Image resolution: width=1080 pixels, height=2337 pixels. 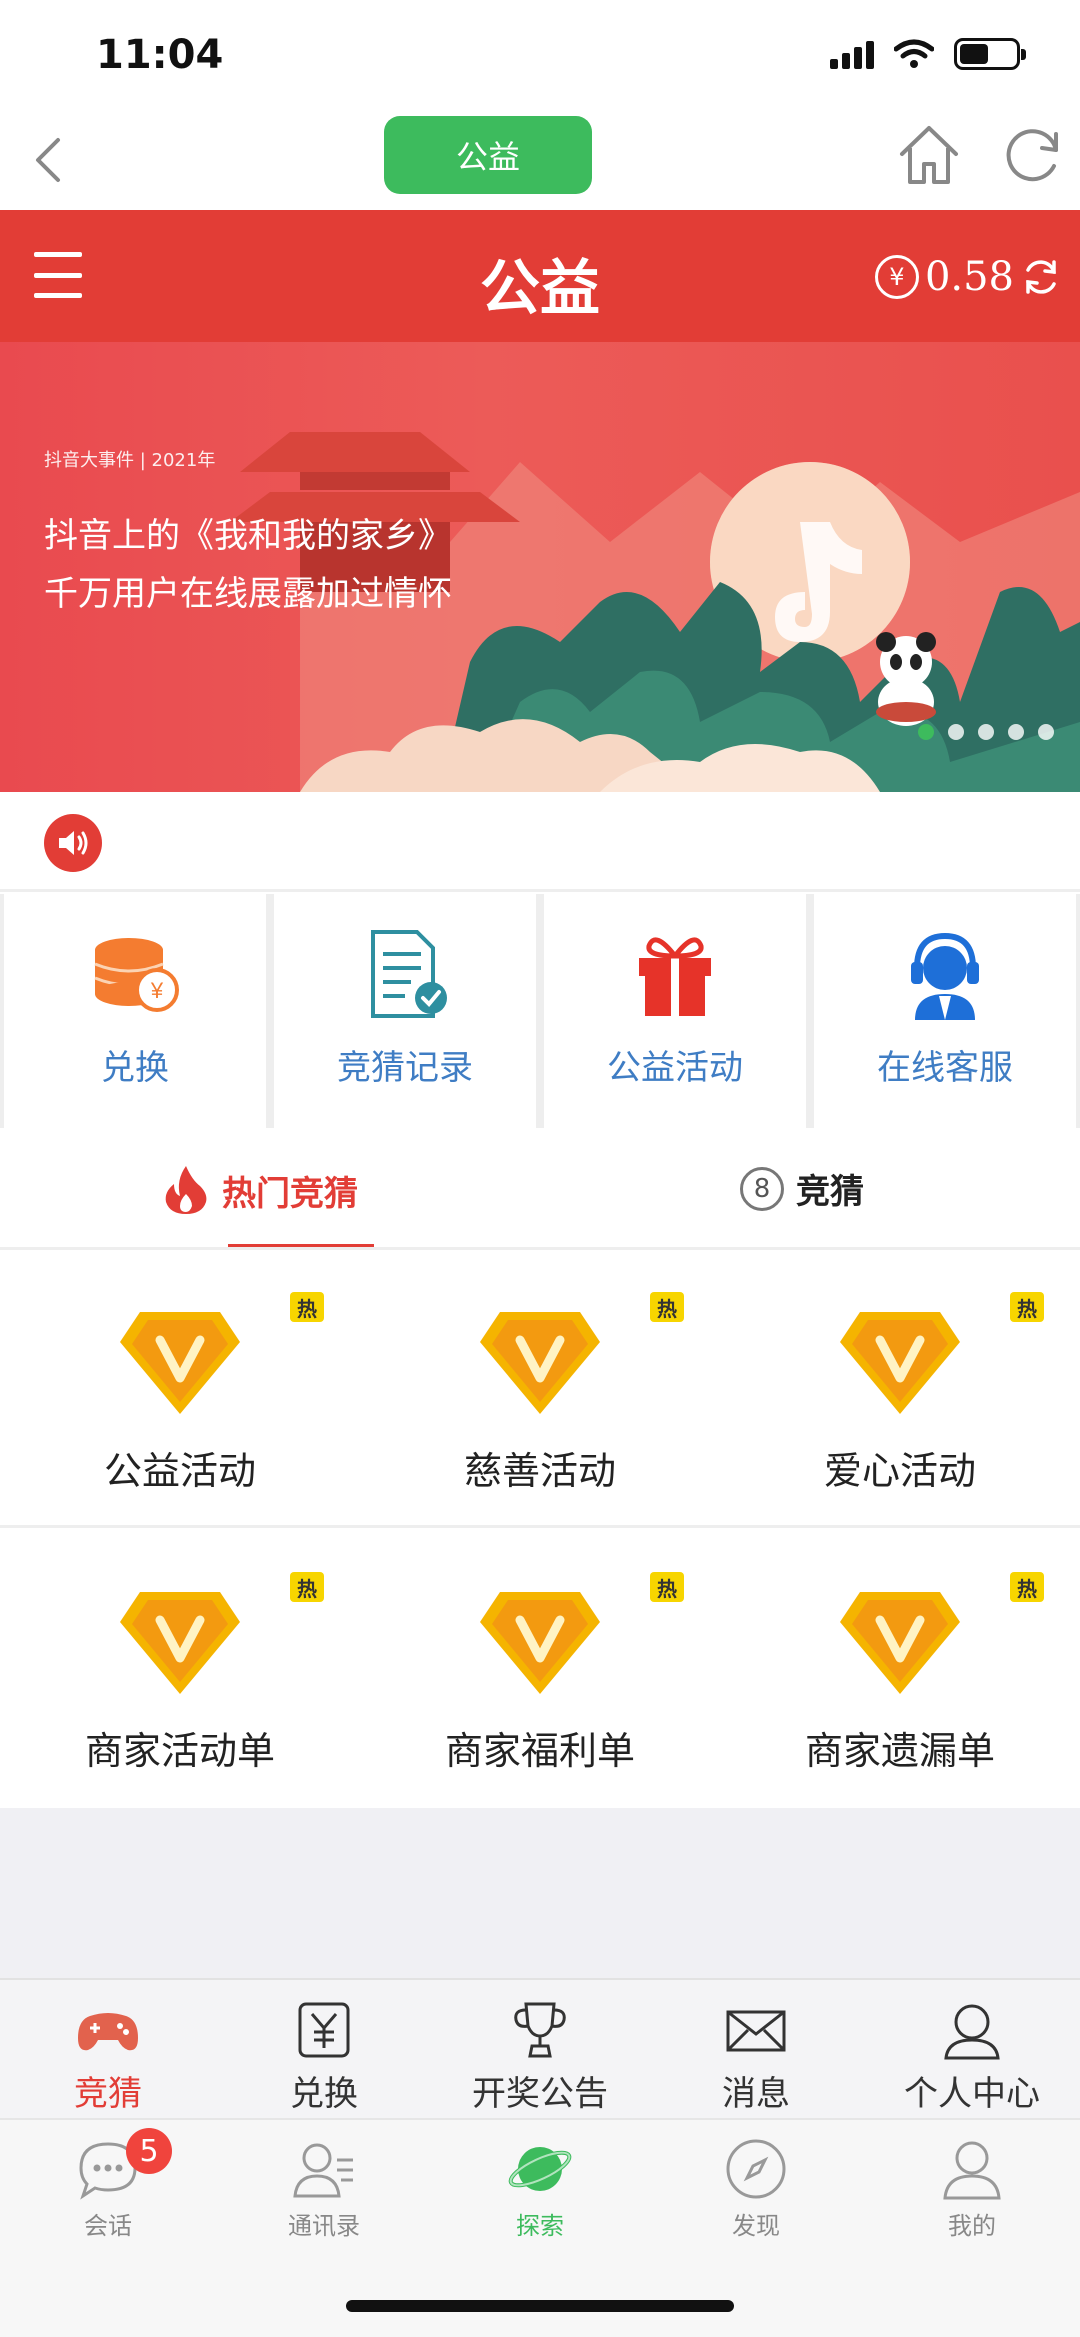 I want to click on banner-pagination, so click(x=986, y=732).